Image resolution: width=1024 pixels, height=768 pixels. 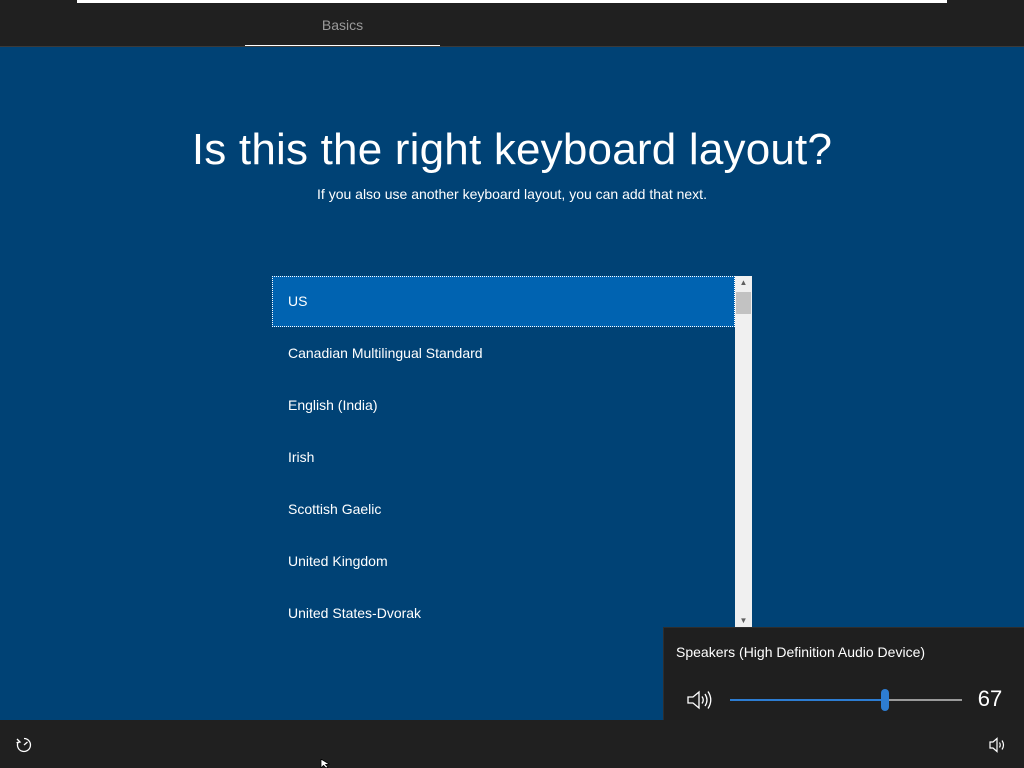 I want to click on header-divider, so click(x=512, y=46).